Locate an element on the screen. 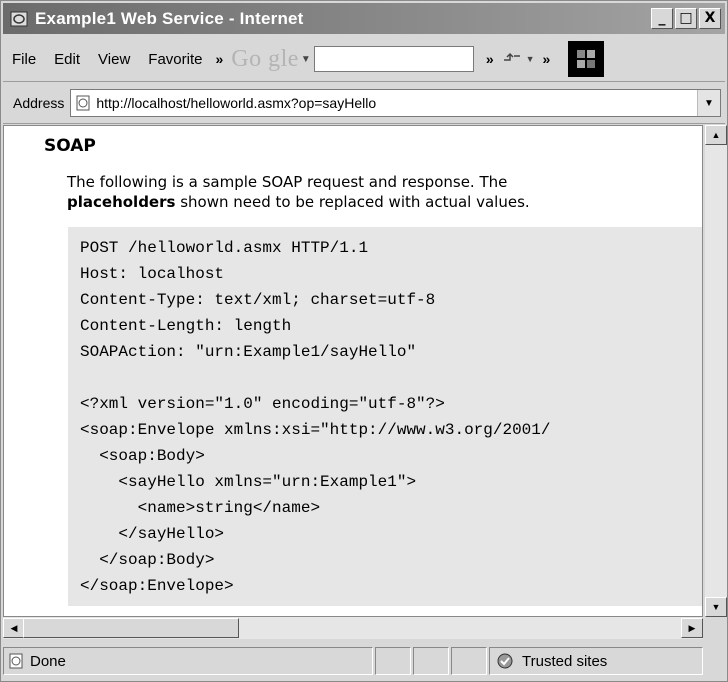 Image resolution: width=728 pixels, height=682 pixels. scroll-left-icon: ◀ is located at coordinates (14, 628).